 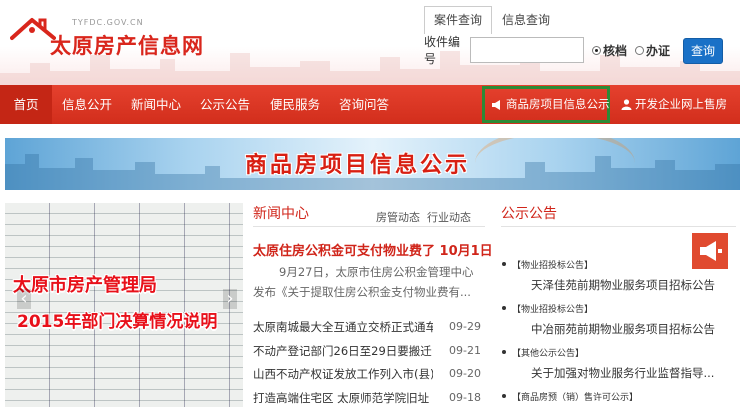 What do you see at coordinates (364, 104) in the screenshot?
I see `nav-item-consultation: 咨询问答` at bounding box center [364, 104].